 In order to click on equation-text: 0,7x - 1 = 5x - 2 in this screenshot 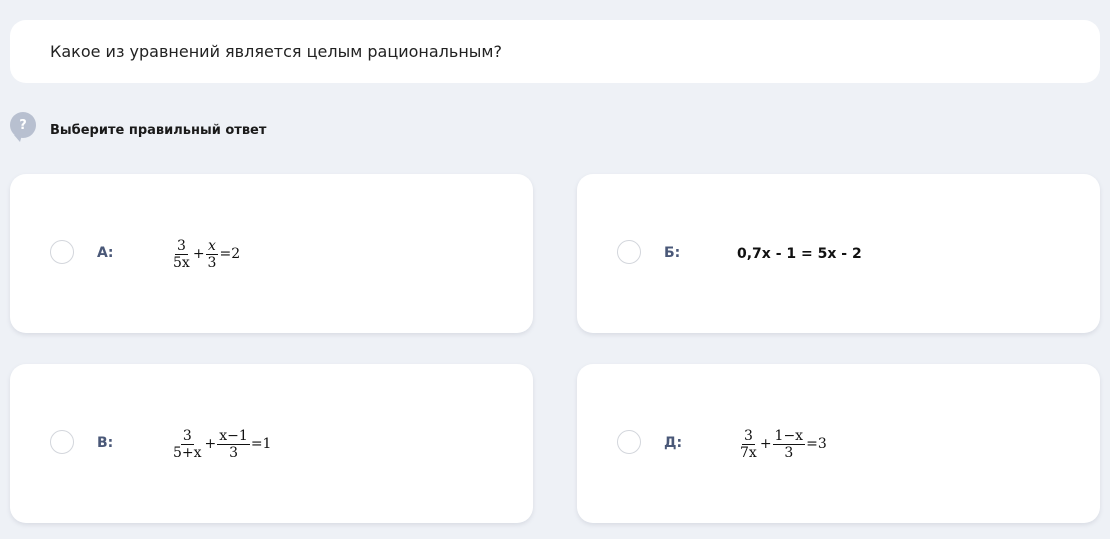, I will do `click(799, 254)`.